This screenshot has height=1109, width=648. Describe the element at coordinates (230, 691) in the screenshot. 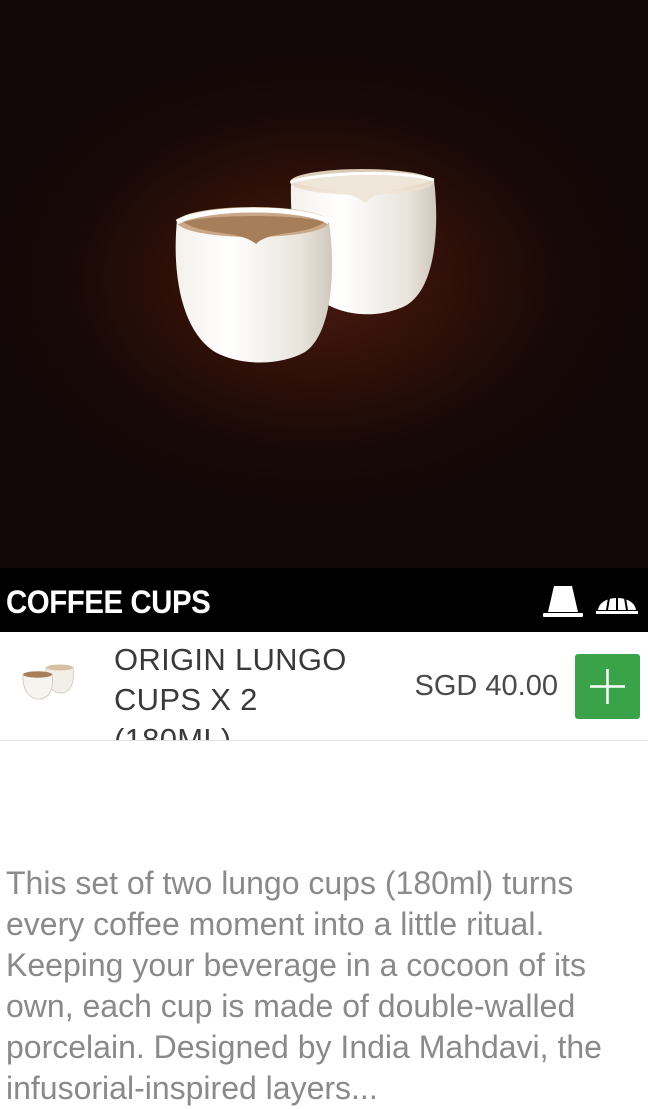

I see `product-name: ORIGIN LUNGO CUPS X 2 (180ML)` at that location.